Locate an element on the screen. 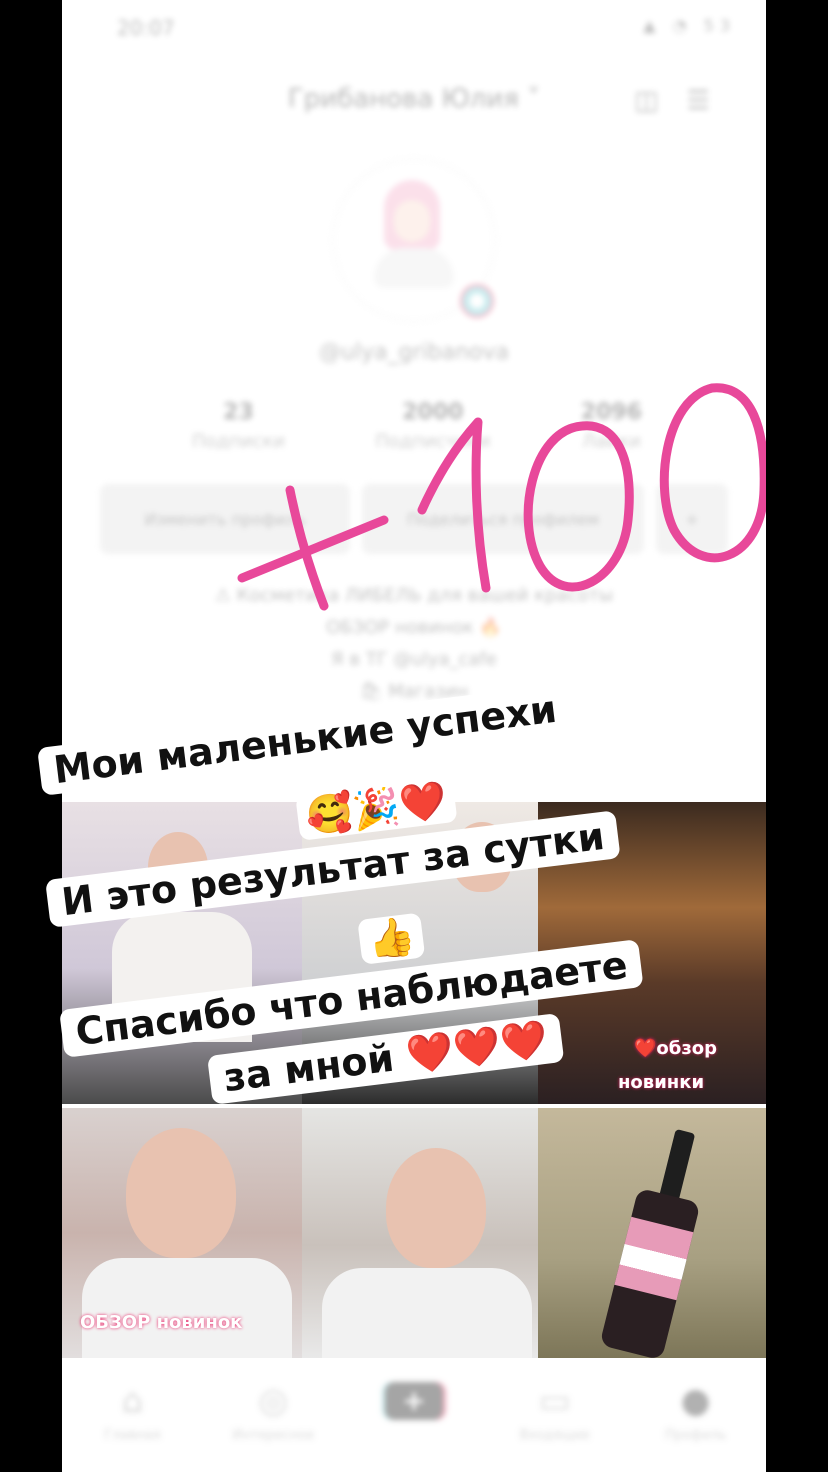 The width and height of the screenshot is (828, 1472). profile-icon: ● is located at coordinates (695, 1401).